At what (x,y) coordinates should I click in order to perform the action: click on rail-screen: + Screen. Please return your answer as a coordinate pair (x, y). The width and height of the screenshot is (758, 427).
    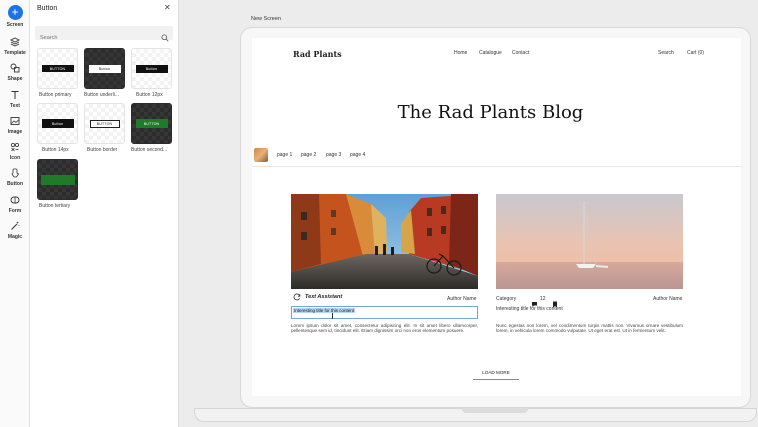
    Looking at the image, I should click on (15, 16).